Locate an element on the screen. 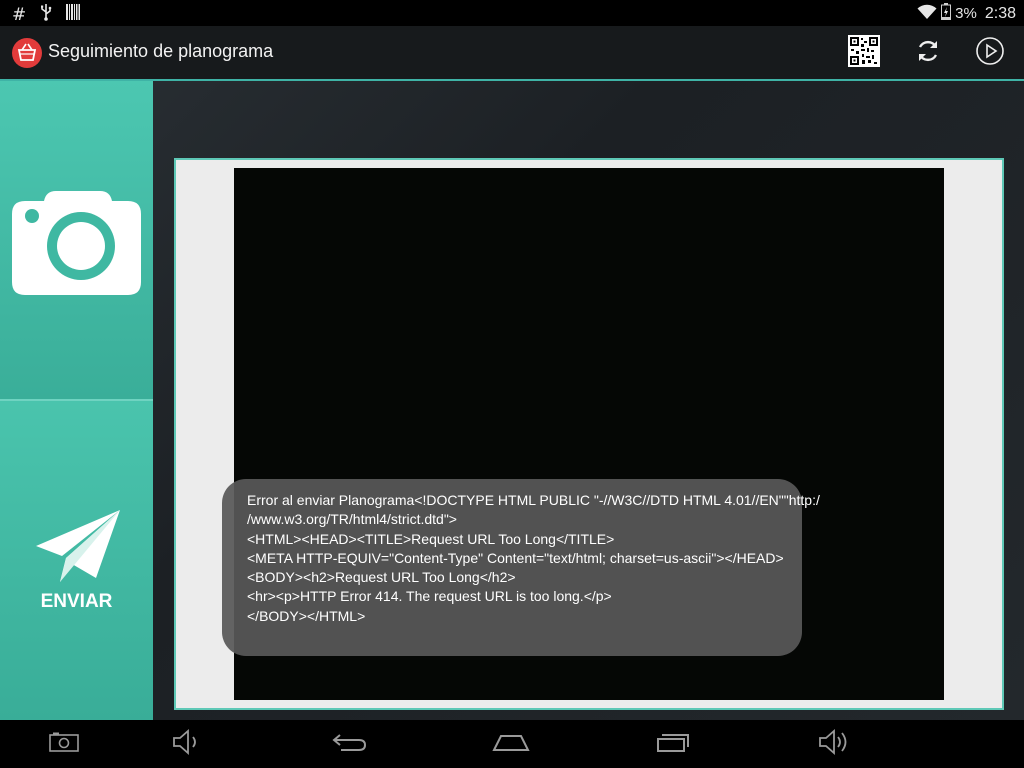 This screenshot has height=768, width=1024. screenshot-button is located at coordinates (64, 744).